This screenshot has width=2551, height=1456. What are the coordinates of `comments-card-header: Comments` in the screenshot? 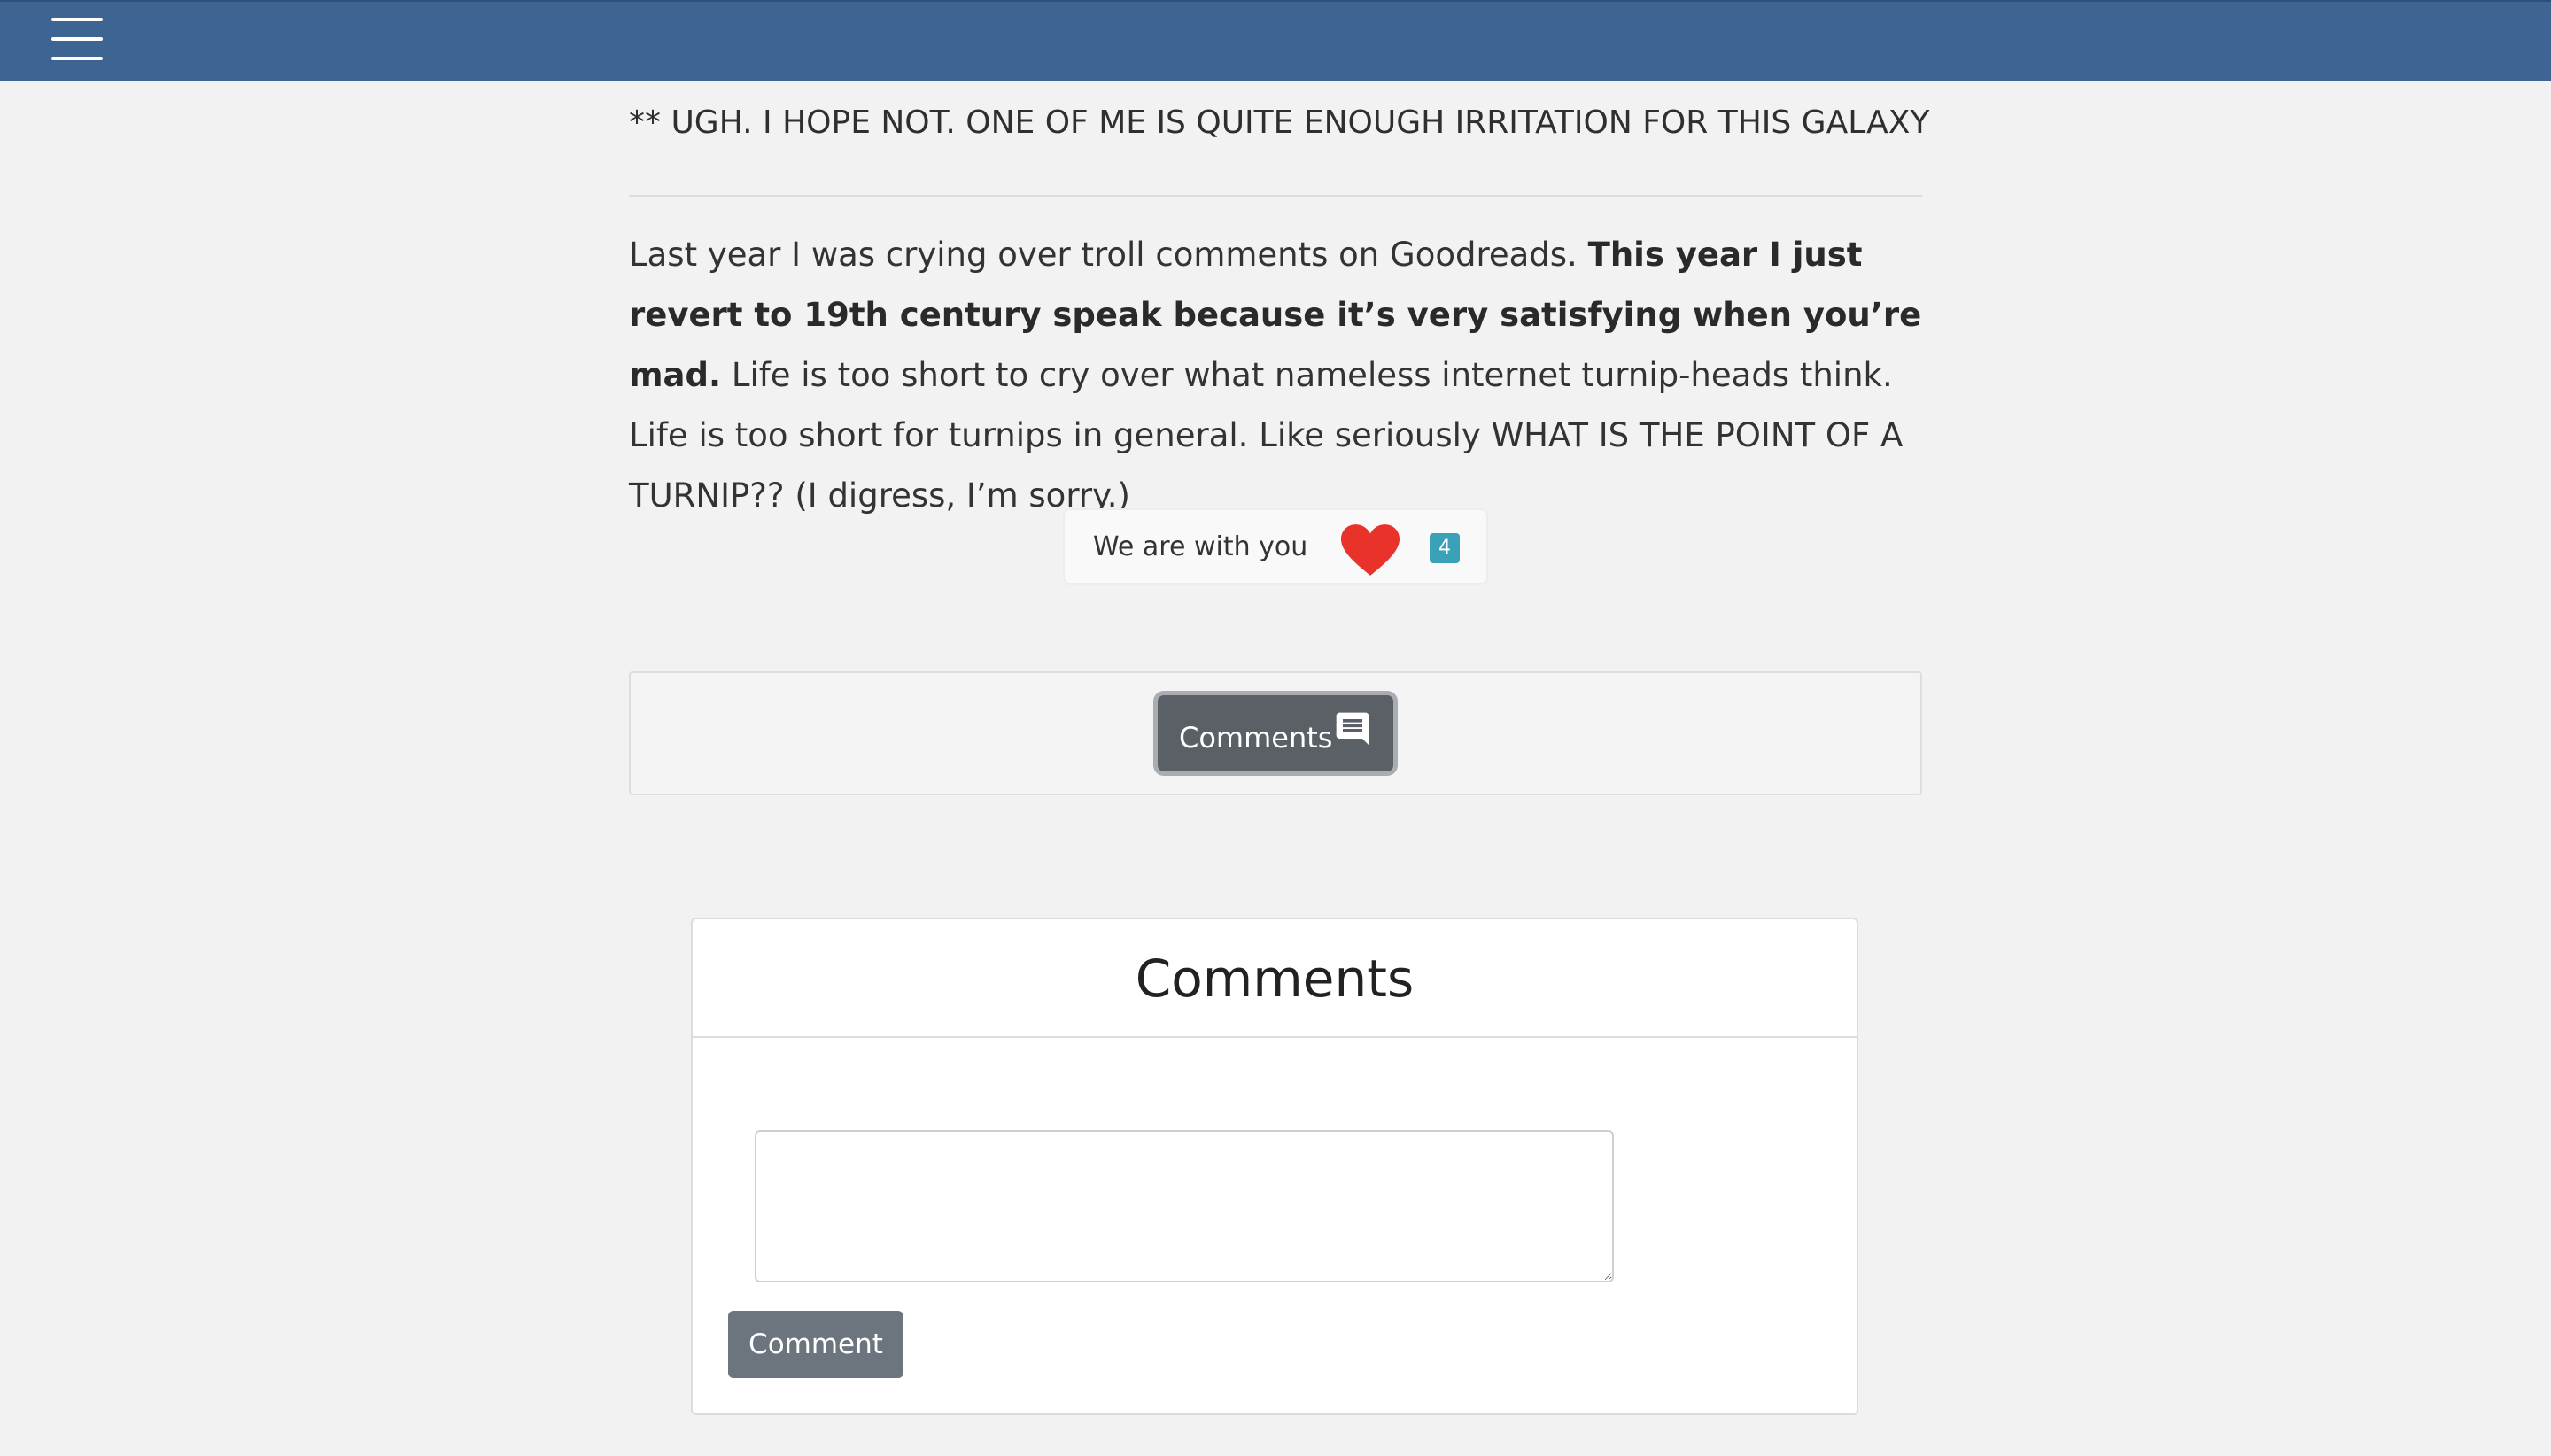 It's located at (1275, 978).